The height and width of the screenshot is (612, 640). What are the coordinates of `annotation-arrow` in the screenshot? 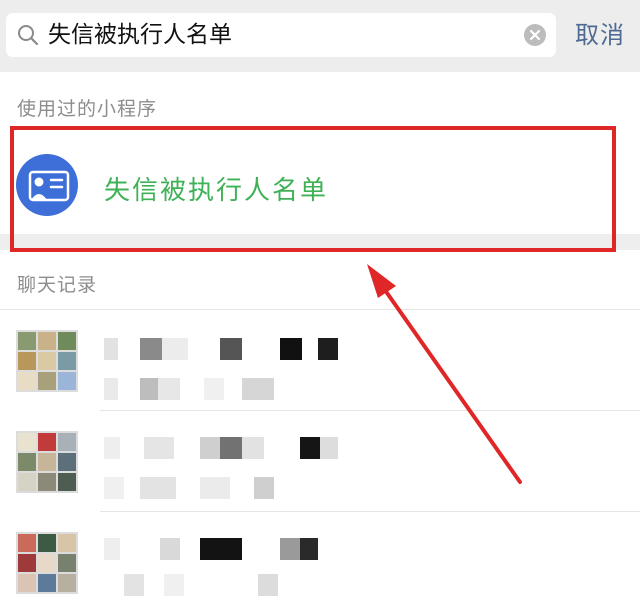 It's located at (444, 374).